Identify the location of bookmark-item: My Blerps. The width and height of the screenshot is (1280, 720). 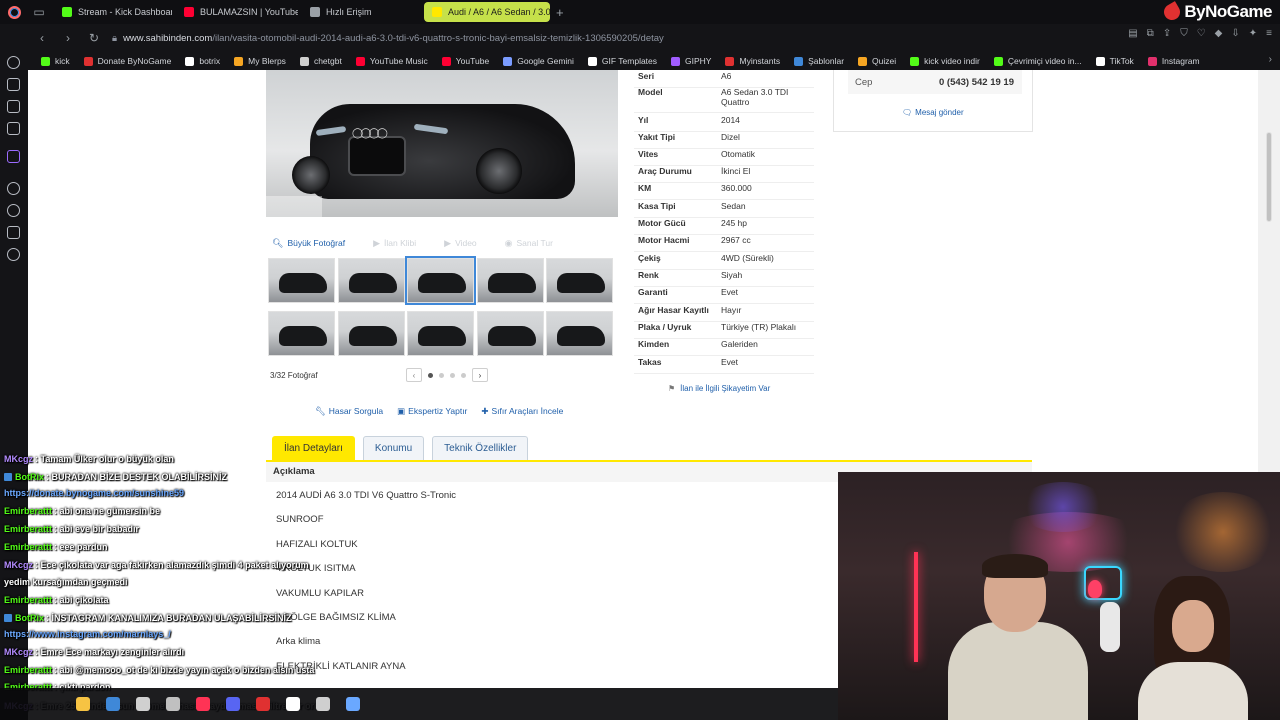
(260, 61).